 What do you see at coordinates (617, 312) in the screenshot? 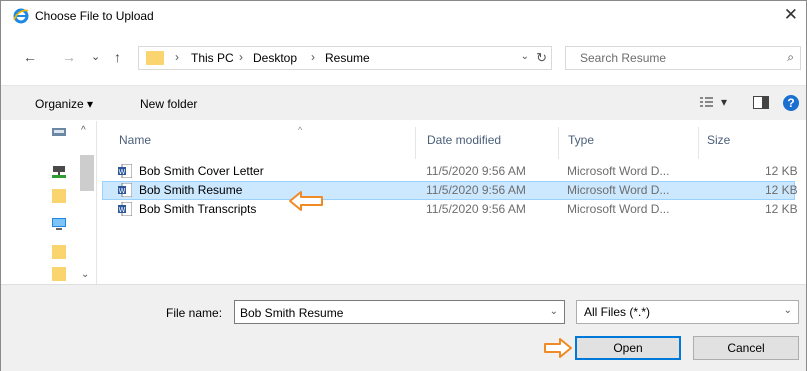
I see `file-type-filter-value: All Files (*.*)` at bounding box center [617, 312].